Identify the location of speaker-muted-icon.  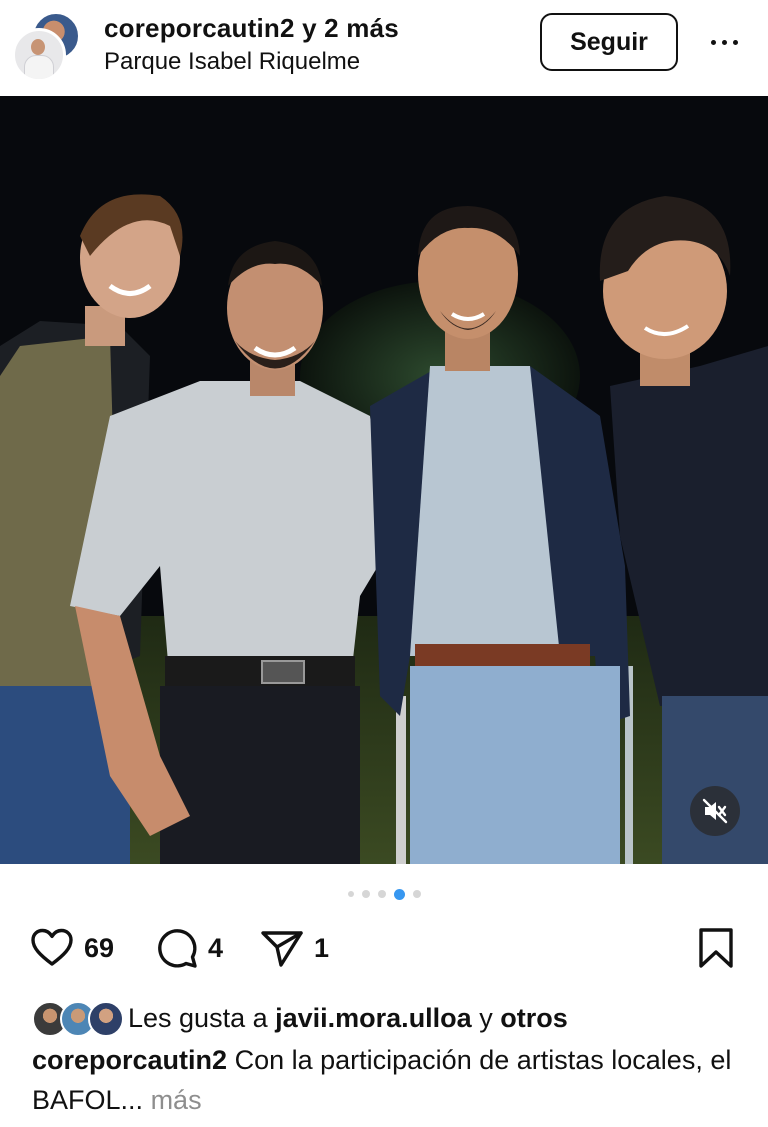
(715, 811).